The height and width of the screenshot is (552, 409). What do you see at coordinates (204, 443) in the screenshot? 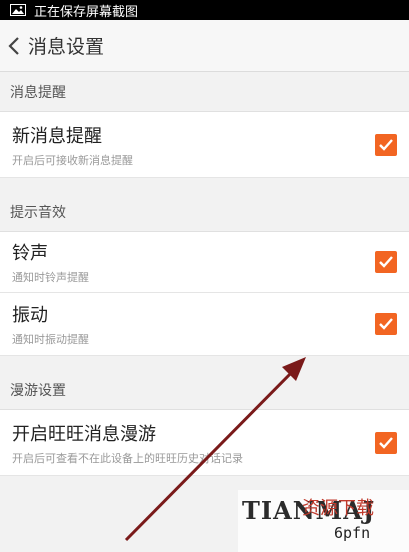
I see `setting-item-roaming: 开启旺旺消息漫游 开启后可查看不在此设备上的旺旺历史对话记录` at bounding box center [204, 443].